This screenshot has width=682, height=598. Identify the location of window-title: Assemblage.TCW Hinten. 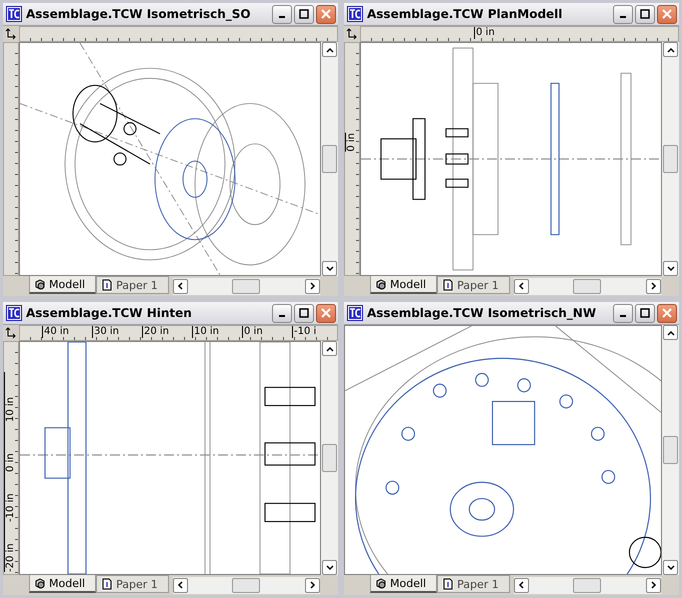
(109, 313).